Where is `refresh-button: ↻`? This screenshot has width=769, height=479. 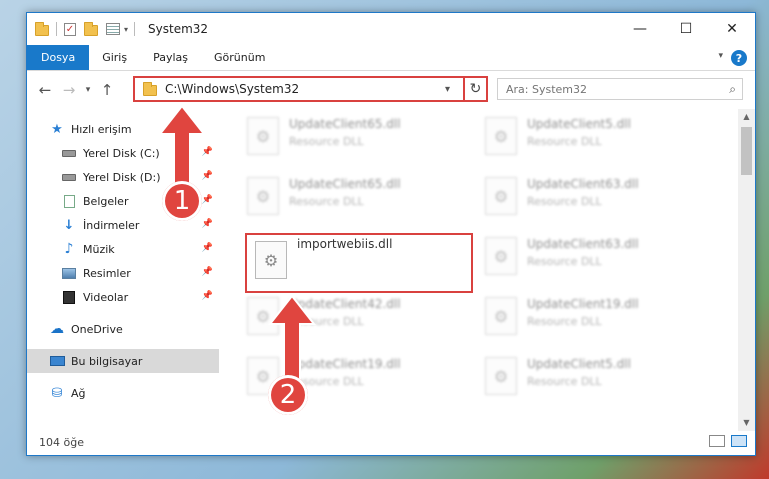
refresh-button: ↻ is located at coordinates (475, 89).